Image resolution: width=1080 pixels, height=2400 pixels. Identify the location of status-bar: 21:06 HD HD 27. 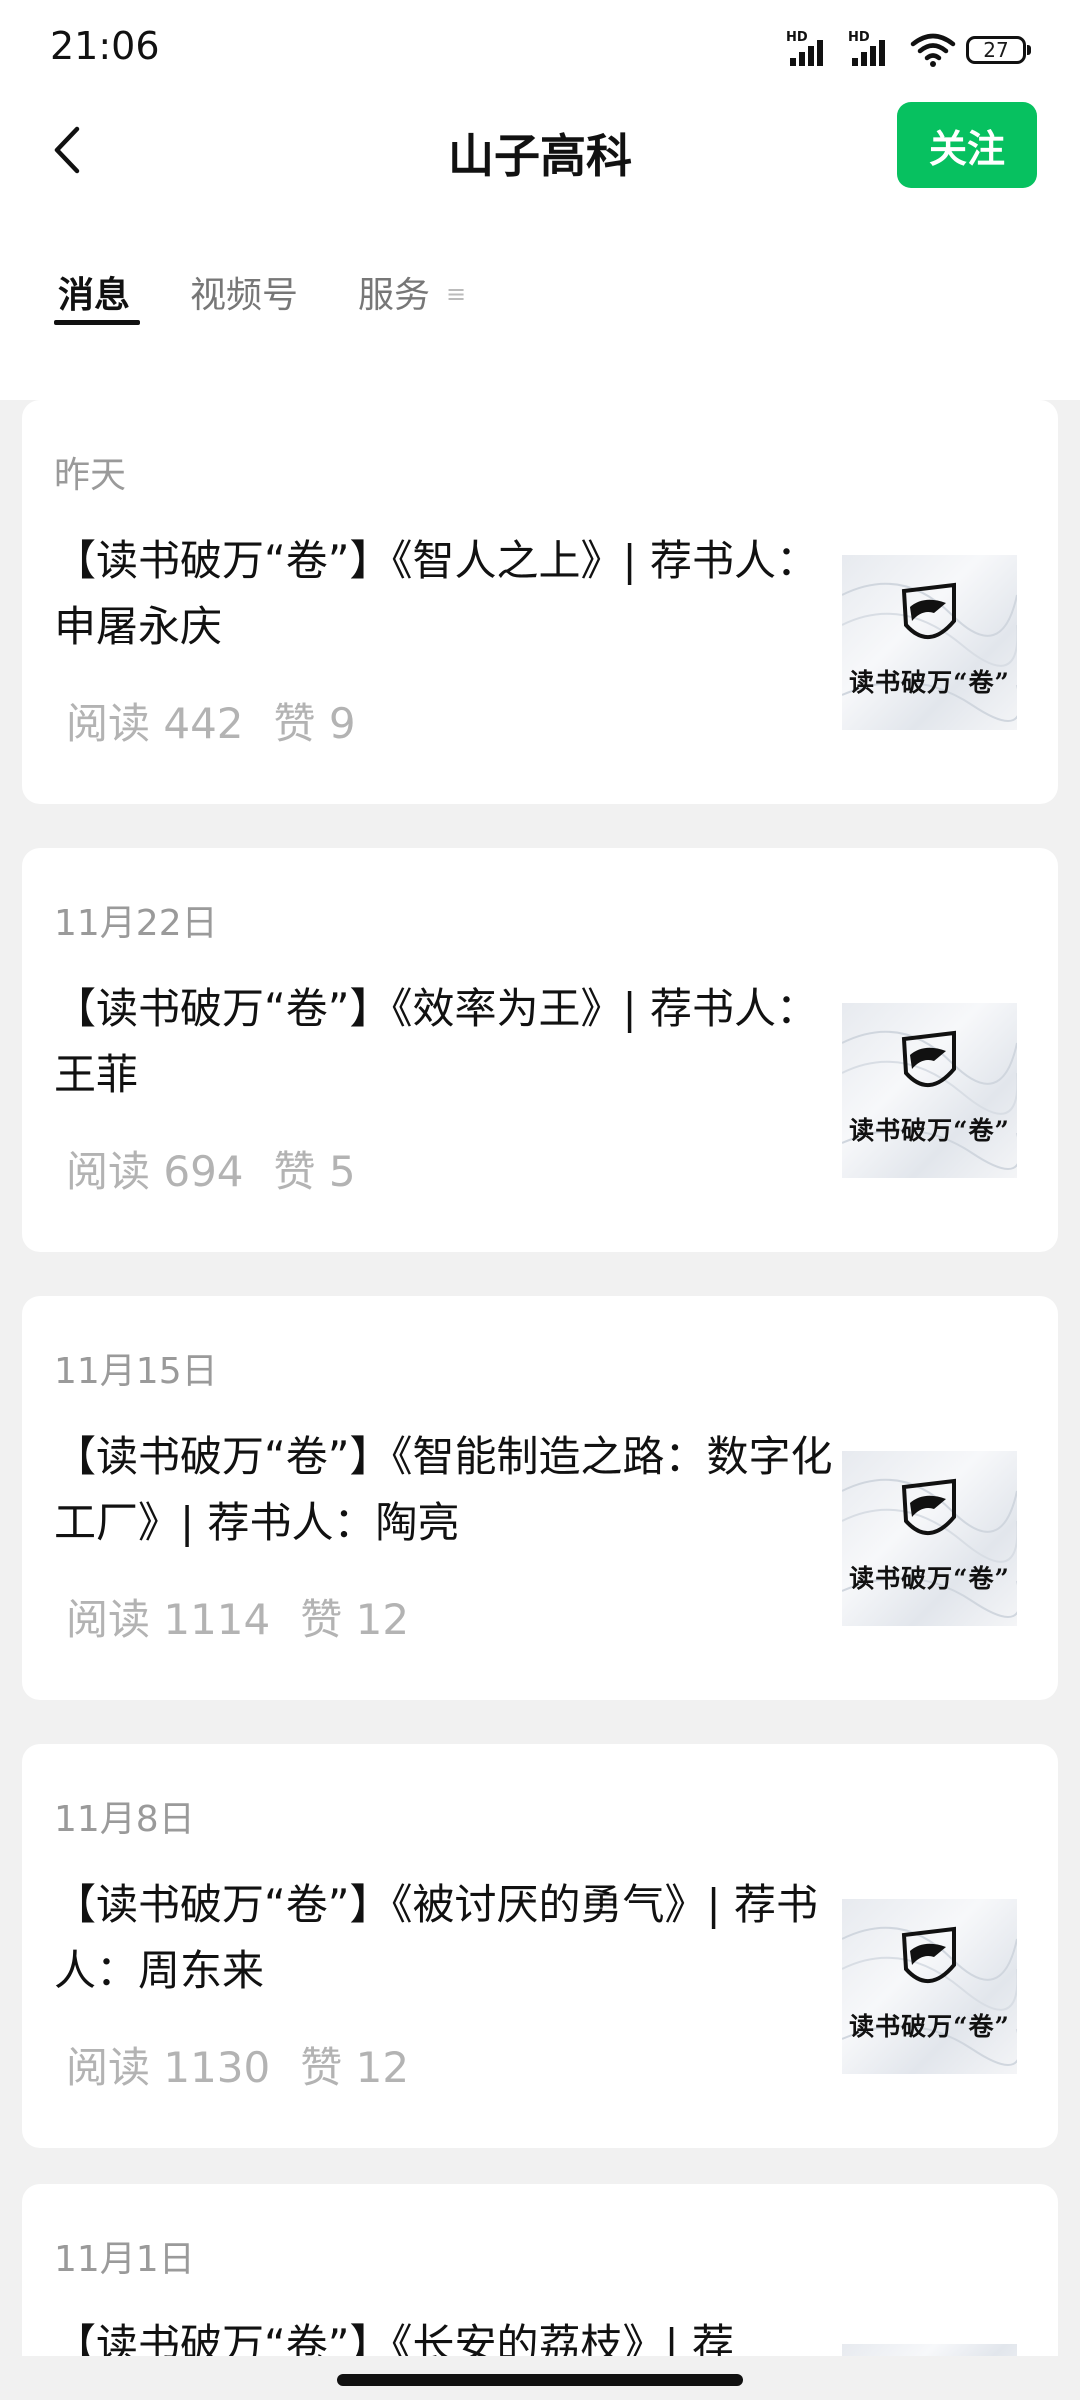
(540, 50).